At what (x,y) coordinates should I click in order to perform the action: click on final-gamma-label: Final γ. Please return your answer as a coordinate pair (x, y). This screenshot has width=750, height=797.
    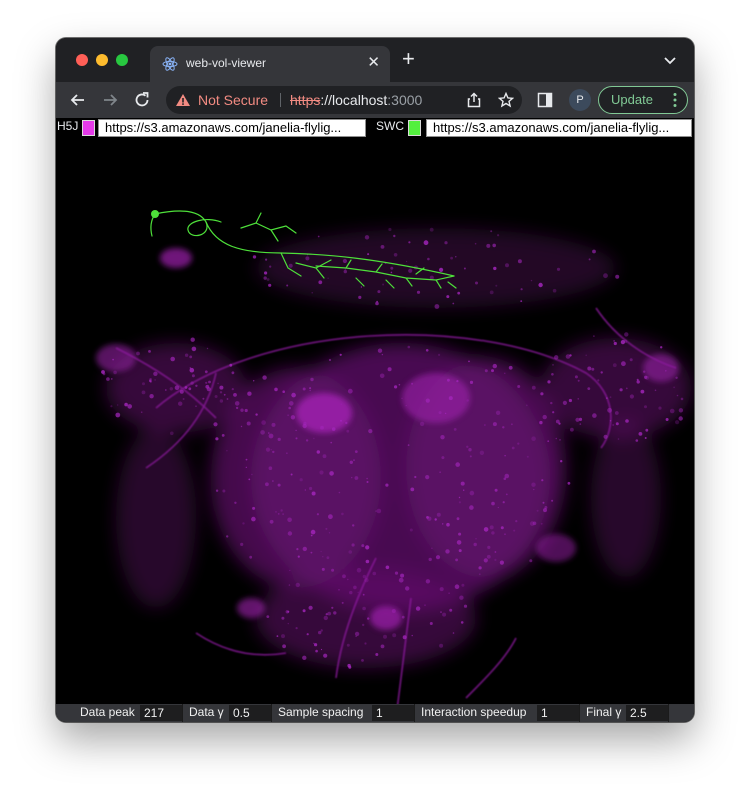
    Looking at the image, I should click on (604, 712).